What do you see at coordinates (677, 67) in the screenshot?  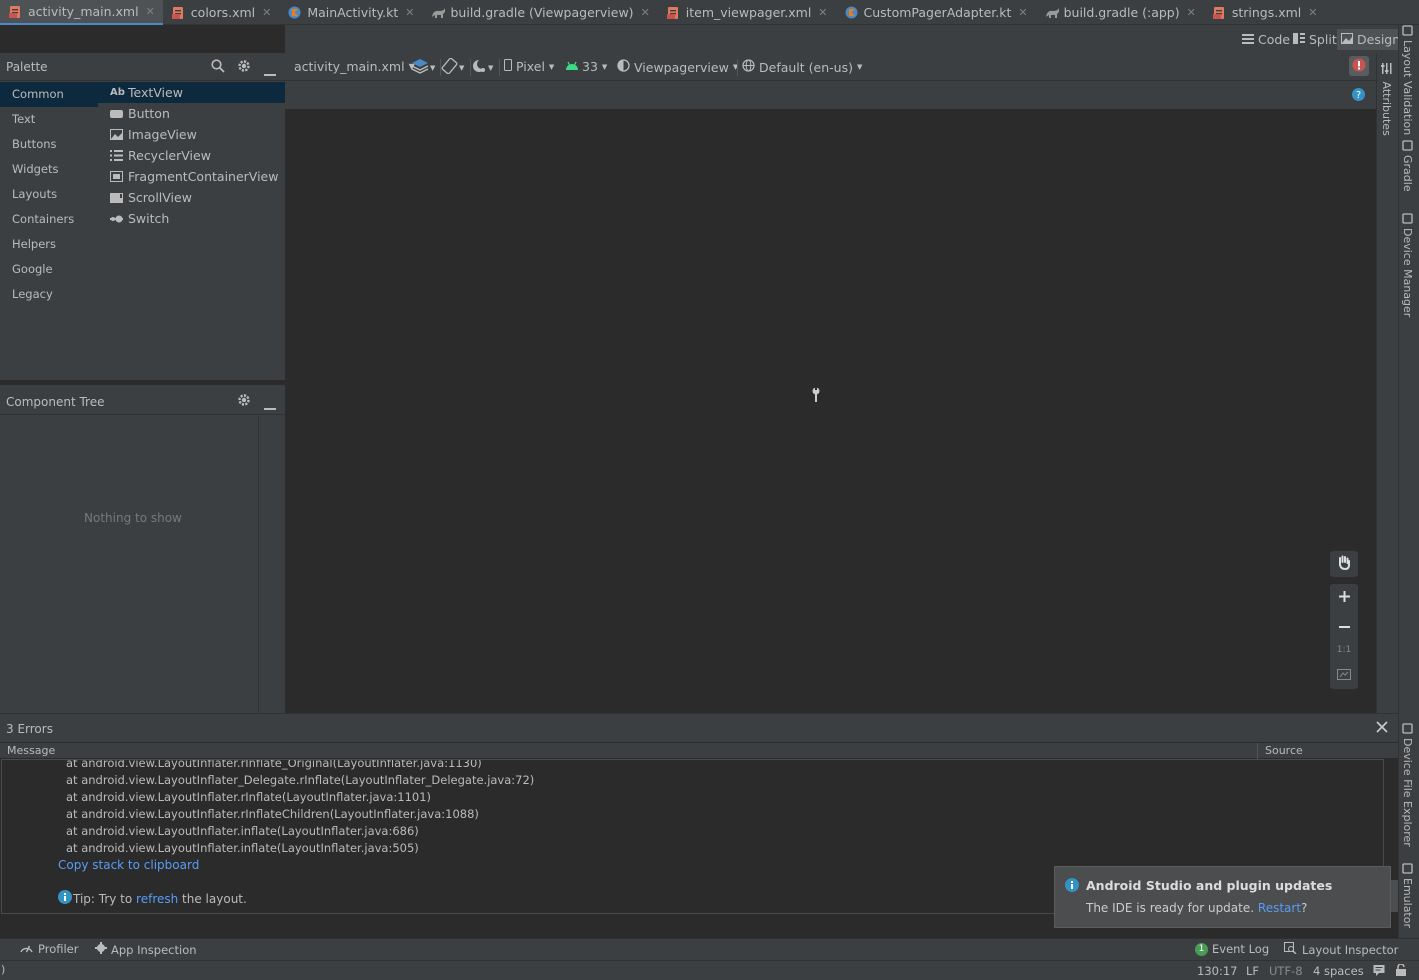 I see `theme-selector: Viewpagerview ▼` at bounding box center [677, 67].